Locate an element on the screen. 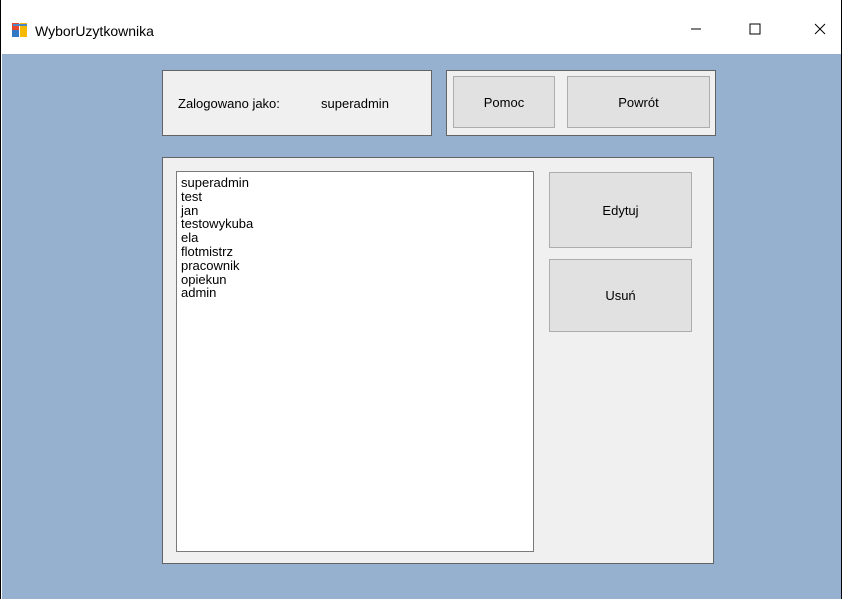  close-icon is located at coordinates (820, 30).